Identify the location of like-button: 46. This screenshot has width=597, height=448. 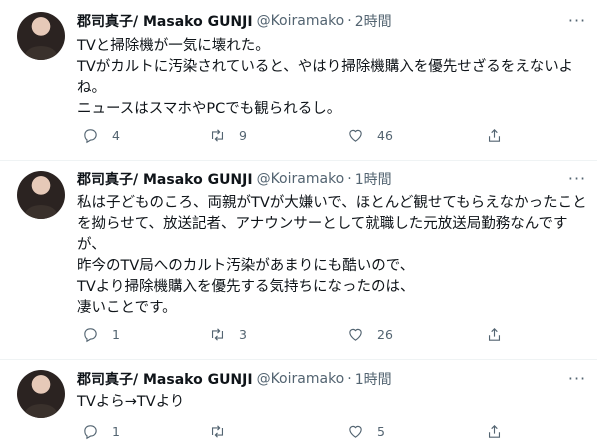
(370, 135).